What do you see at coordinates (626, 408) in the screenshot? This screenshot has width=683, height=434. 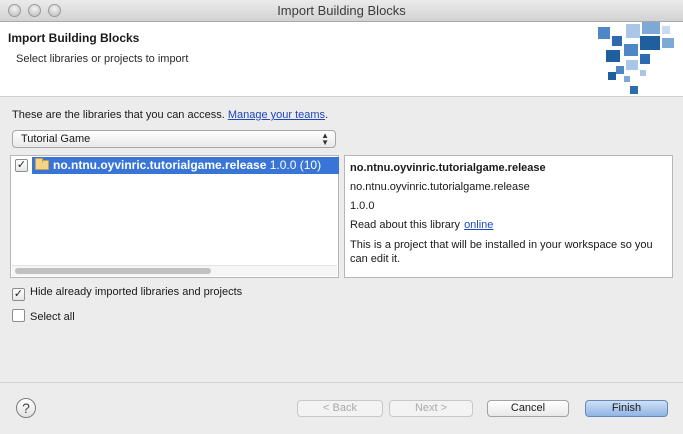 I see `finish-button: Finish` at bounding box center [626, 408].